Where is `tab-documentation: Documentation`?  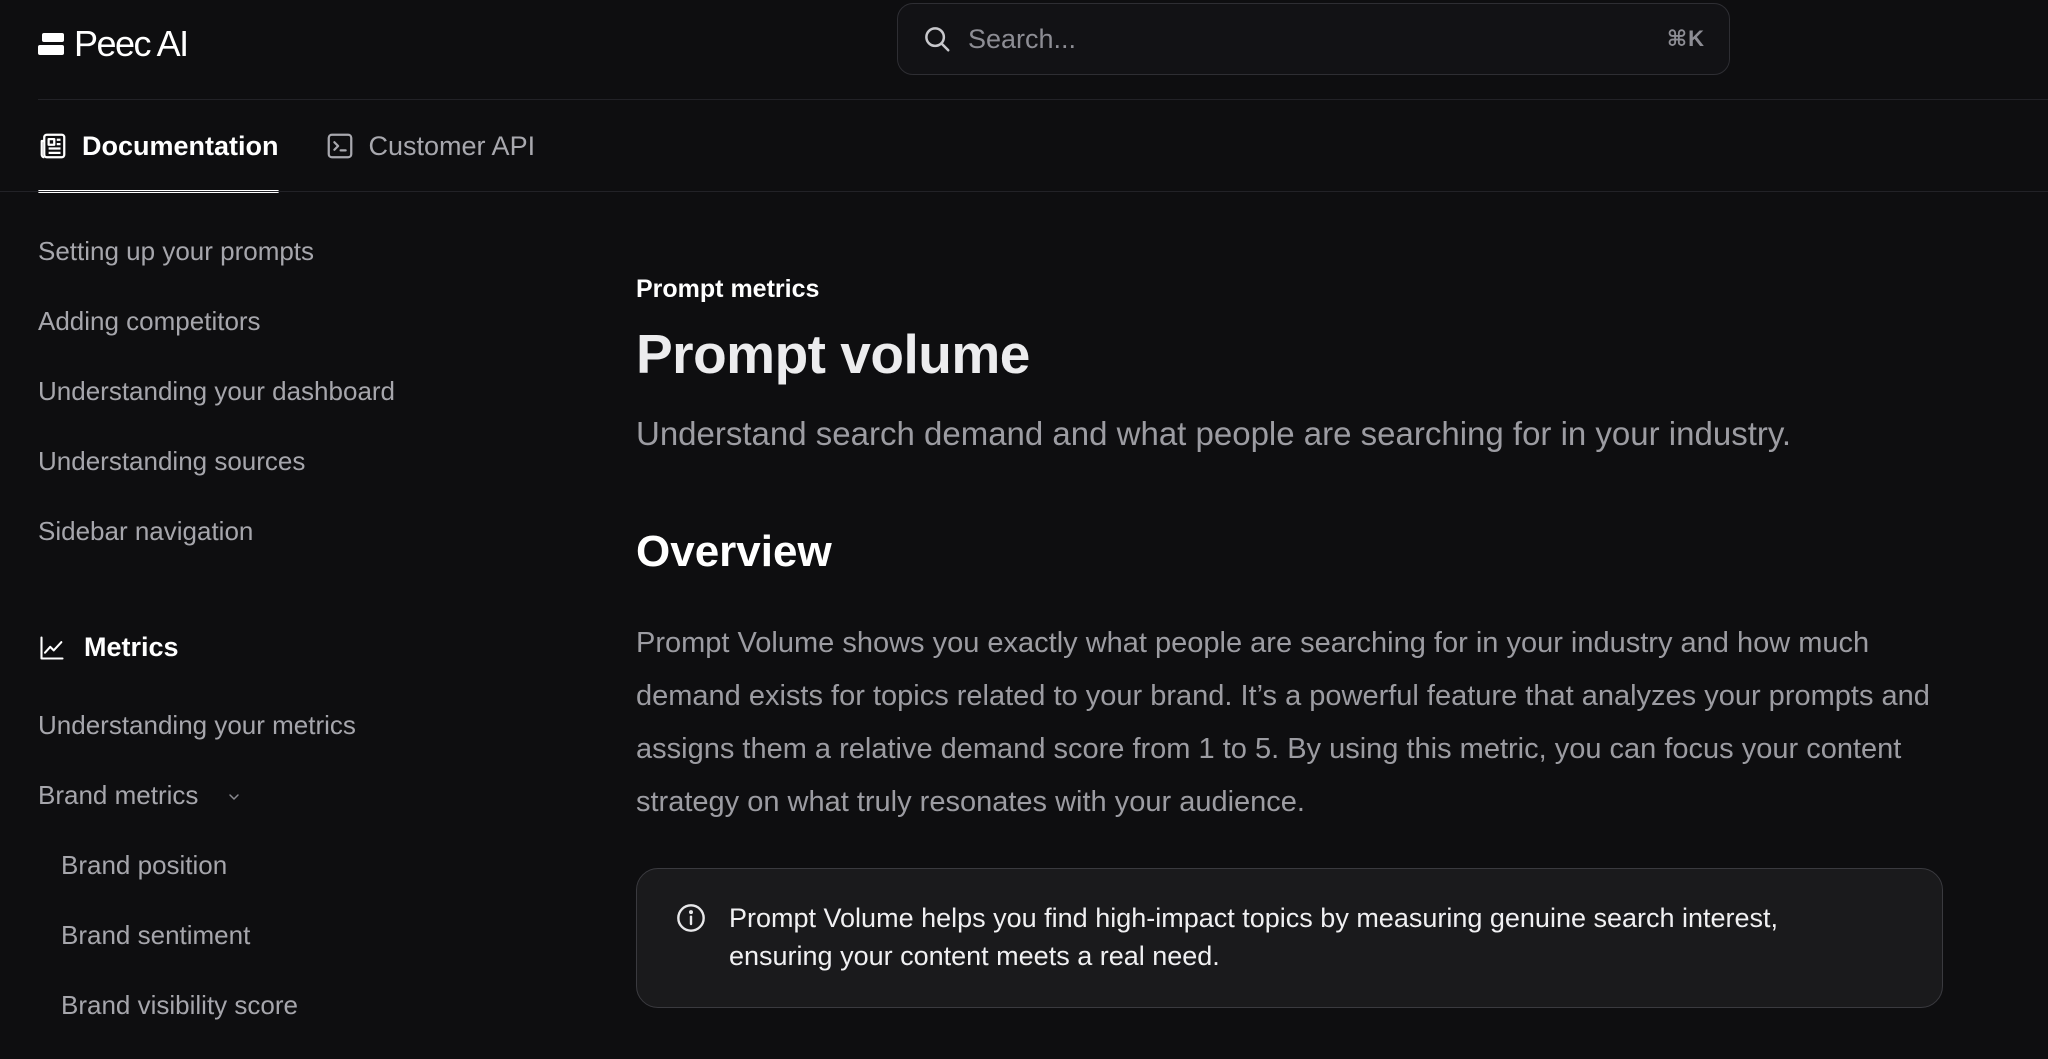
tab-documentation: Documentation is located at coordinates (158, 146).